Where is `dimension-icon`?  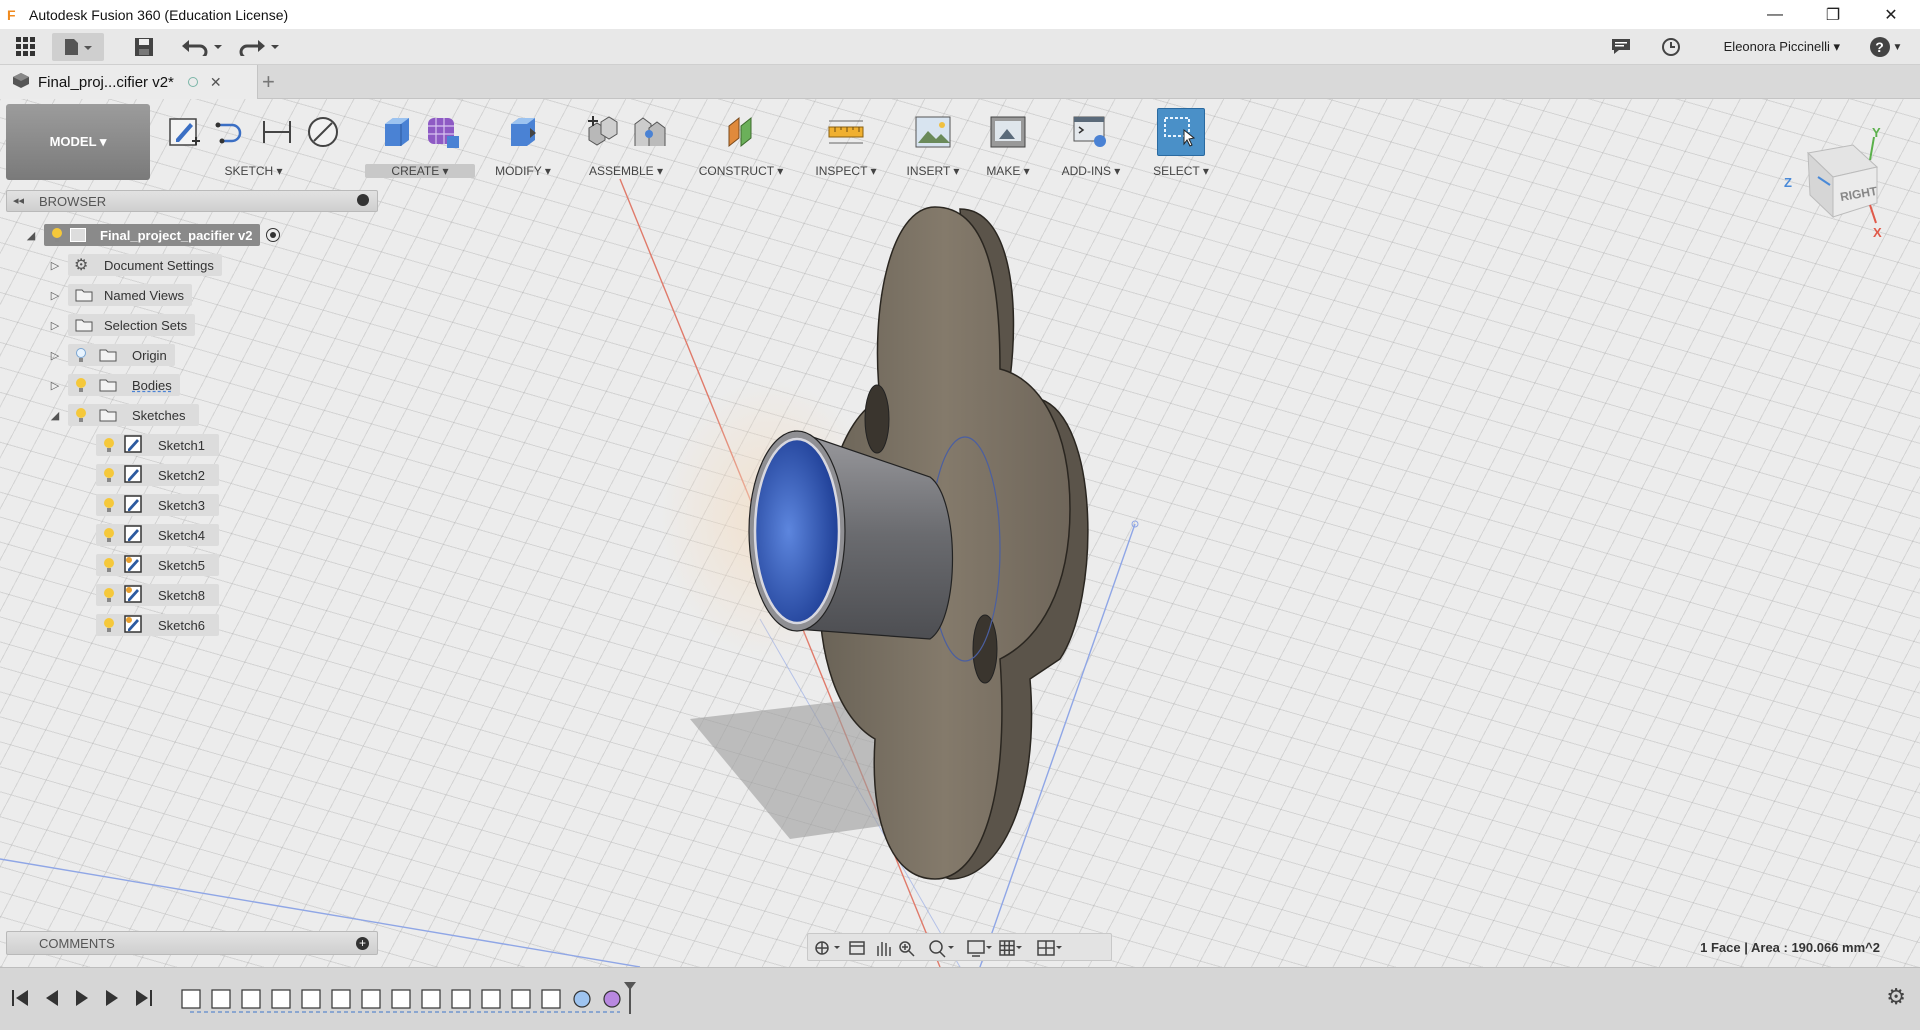
dimension-icon is located at coordinates (277, 132).